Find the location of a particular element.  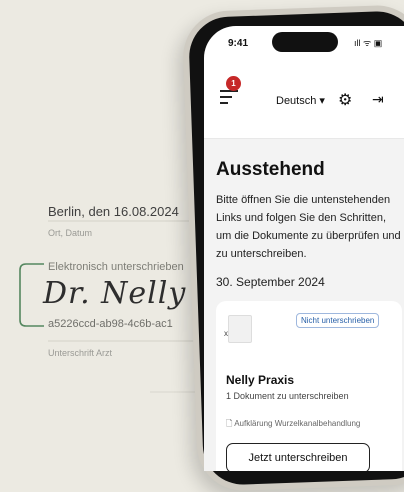

file-name: Aufklärung Wurzelkanalbehandlung is located at coordinates (297, 423).